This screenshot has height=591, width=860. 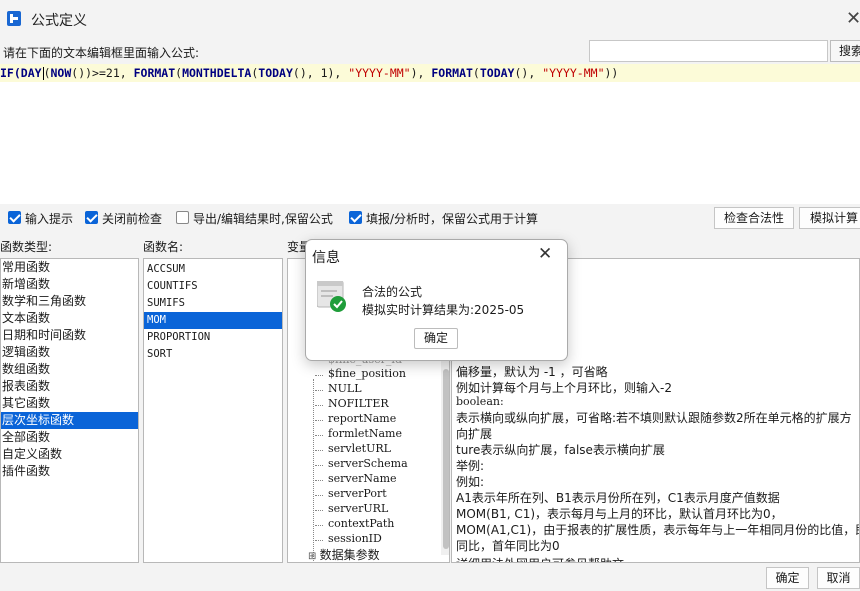 What do you see at coordinates (355, 217) in the screenshot?
I see `keep-formula-fill-checkbox` at bounding box center [355, 217].